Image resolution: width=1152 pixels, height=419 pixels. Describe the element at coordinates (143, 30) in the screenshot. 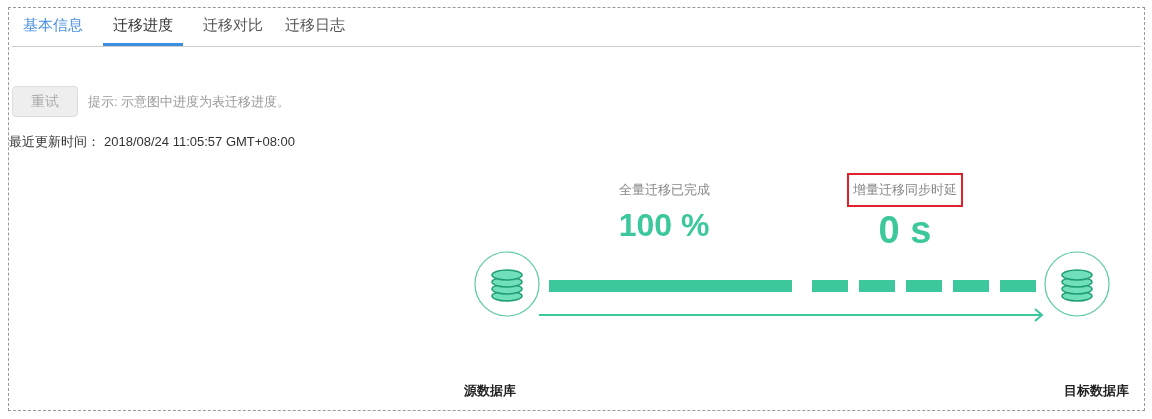

I see `tab: 迁移进度` at that location.